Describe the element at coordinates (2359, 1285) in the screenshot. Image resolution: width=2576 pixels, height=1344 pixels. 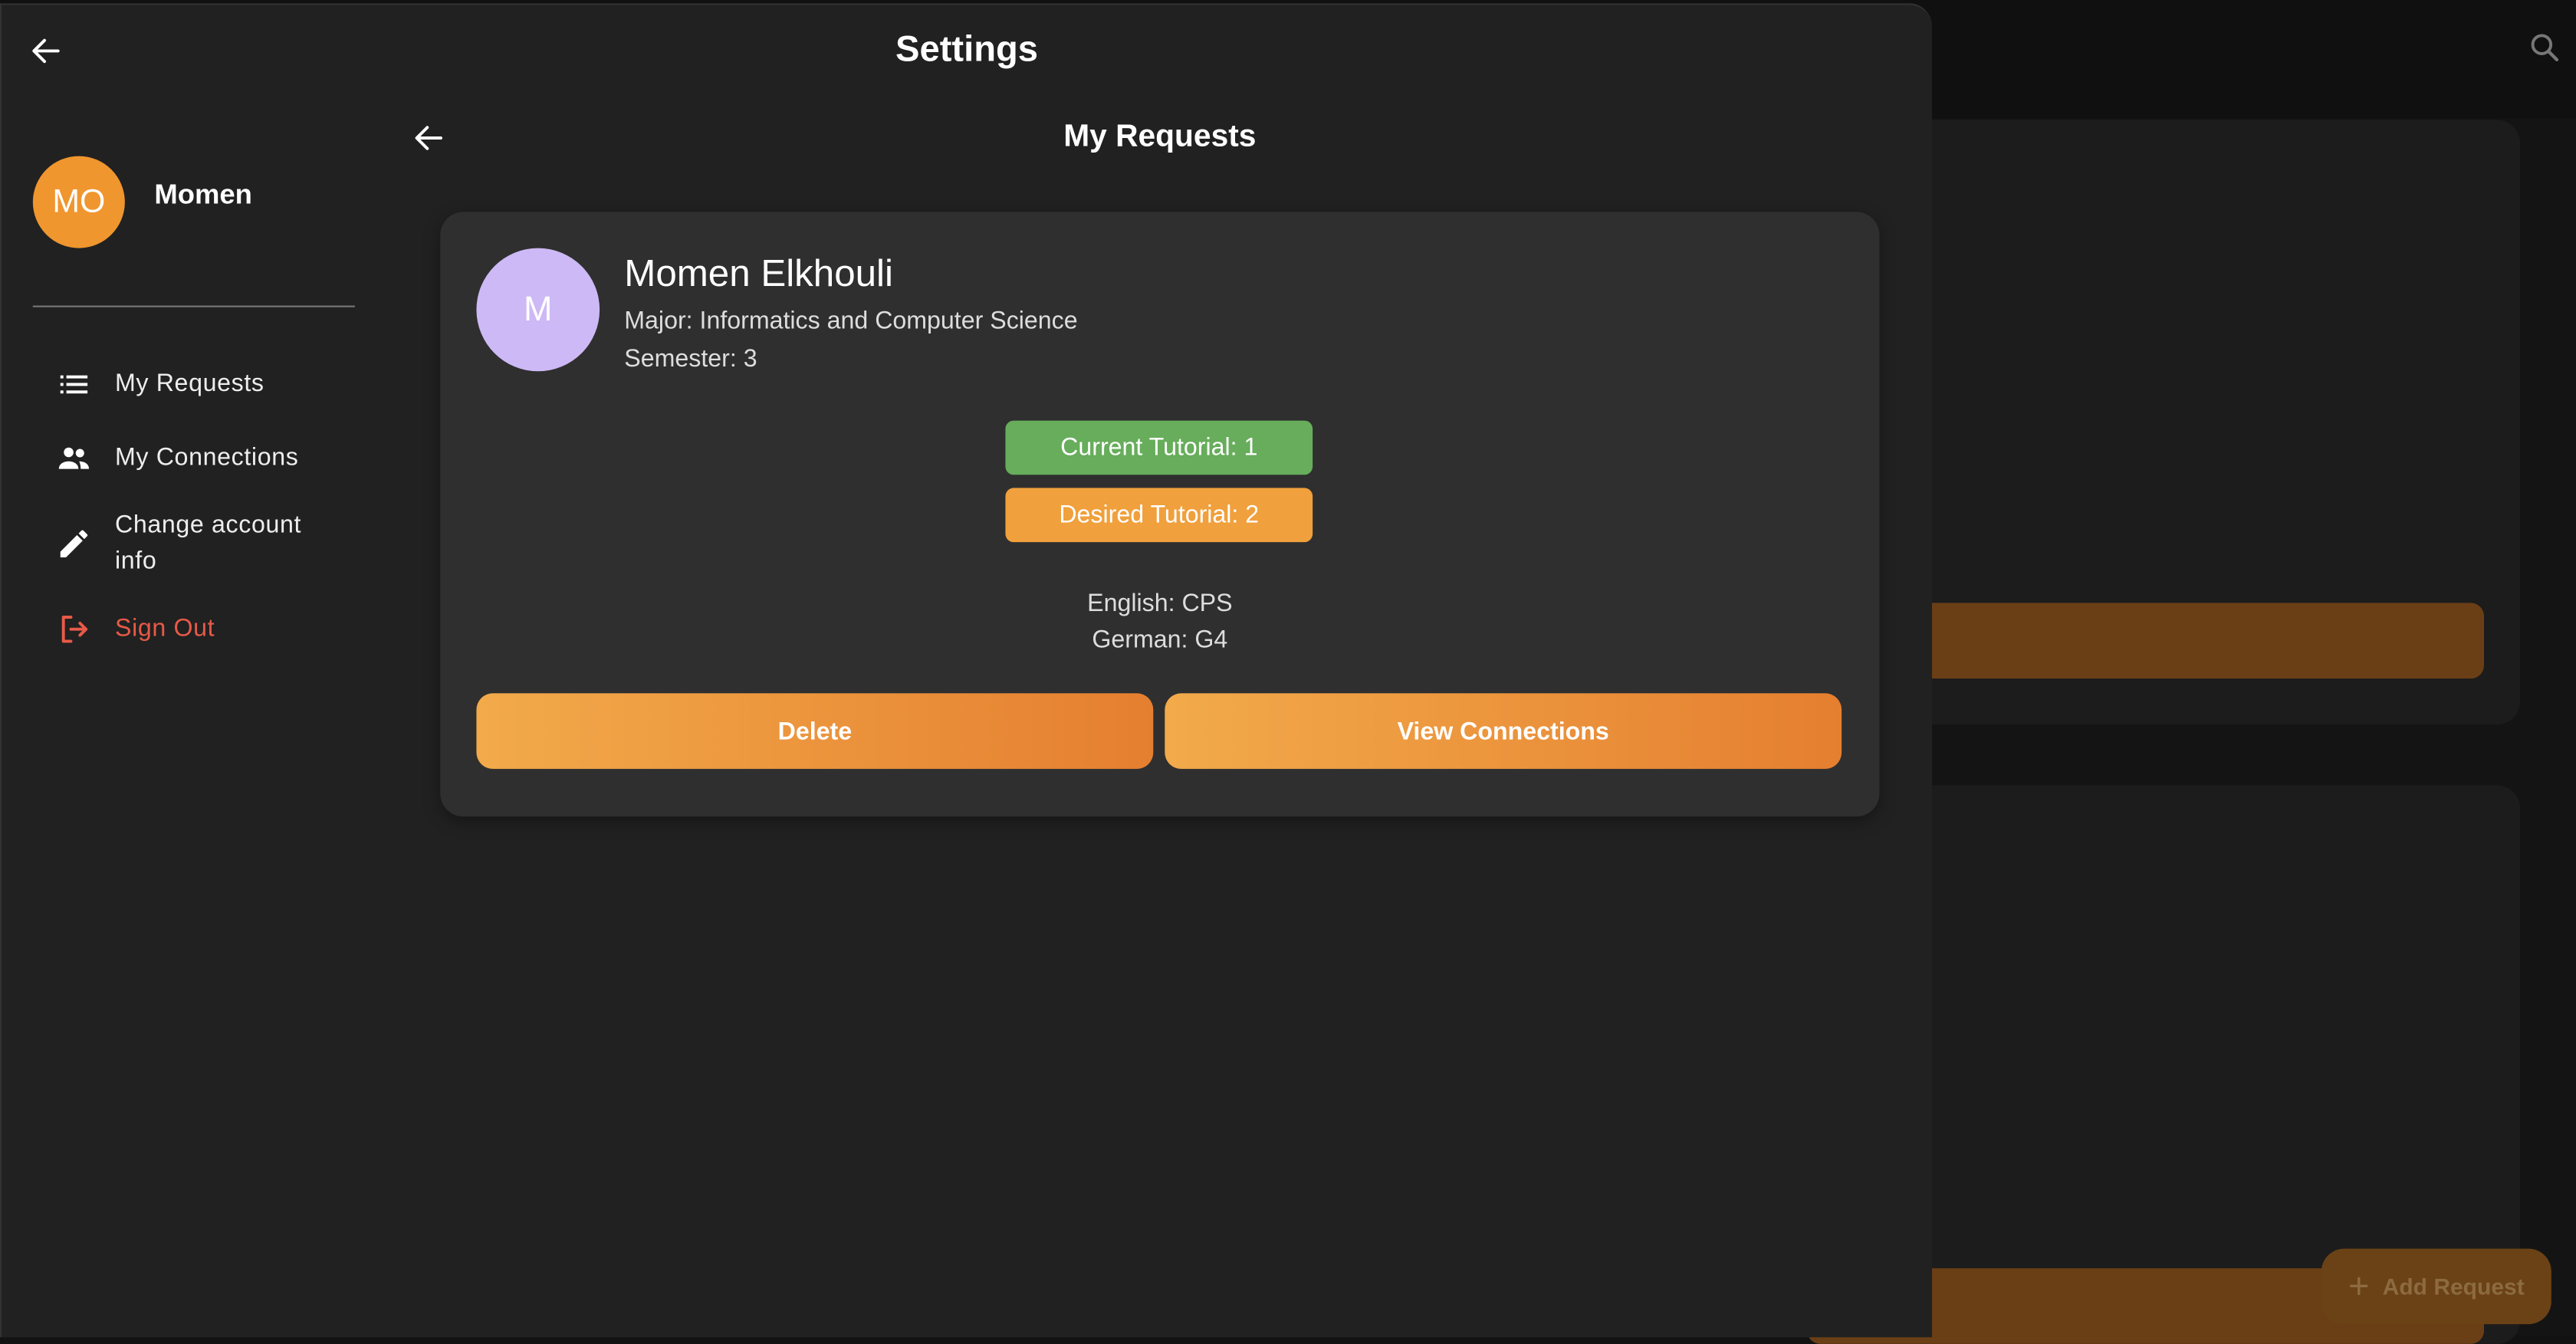
I see `plus-icon: +` at that location.